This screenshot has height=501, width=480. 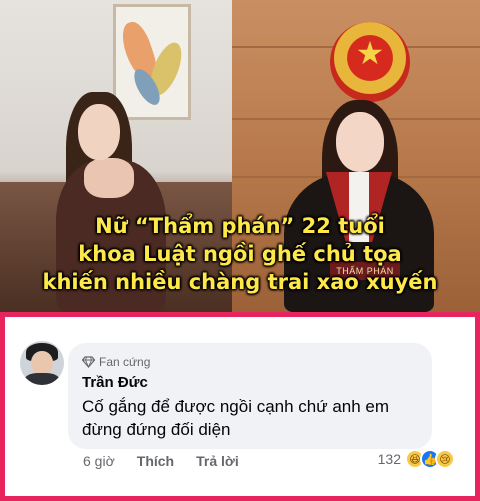 What do you see at coordinates (370, 53) in the screenshot?
I see `star-icon: ★` at bounding box center [370, 53].